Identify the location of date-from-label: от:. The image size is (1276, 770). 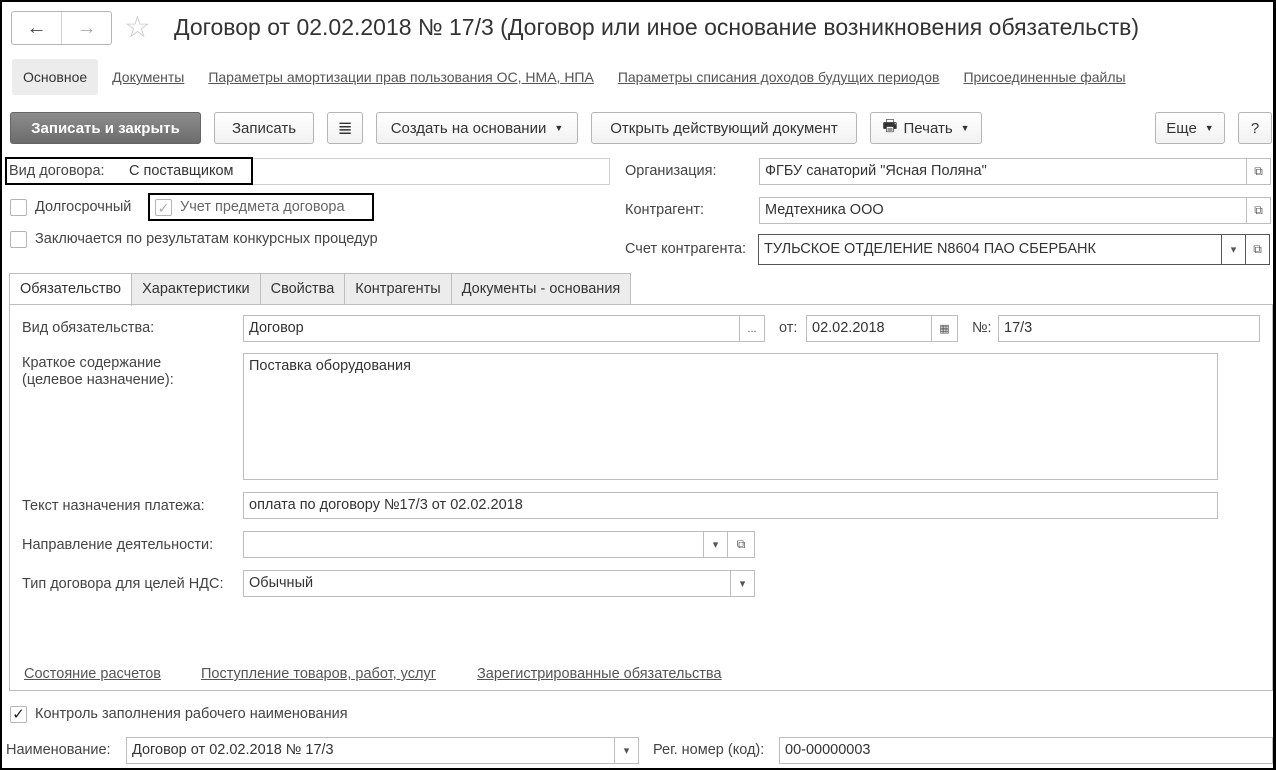
(788, 328).